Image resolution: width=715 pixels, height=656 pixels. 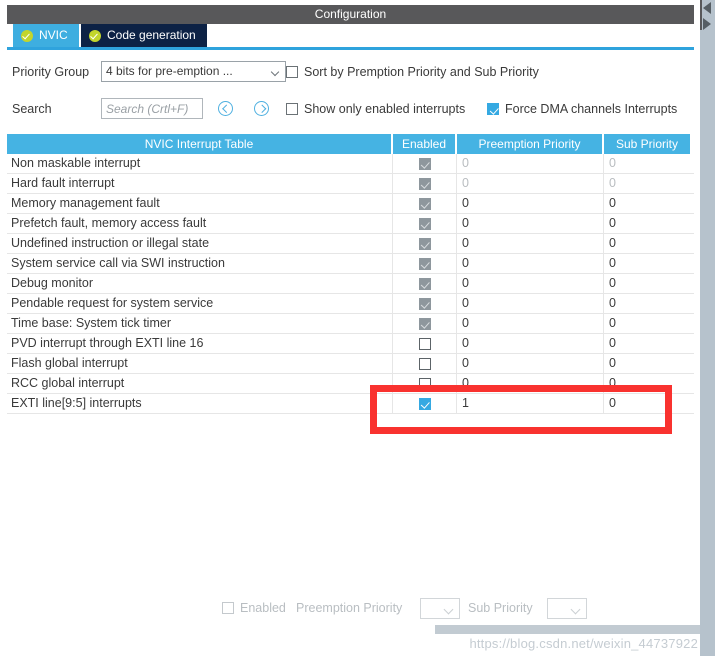 I want to click on table-row: Non maskable interrupt 0 0, so click(x=350, y=164).